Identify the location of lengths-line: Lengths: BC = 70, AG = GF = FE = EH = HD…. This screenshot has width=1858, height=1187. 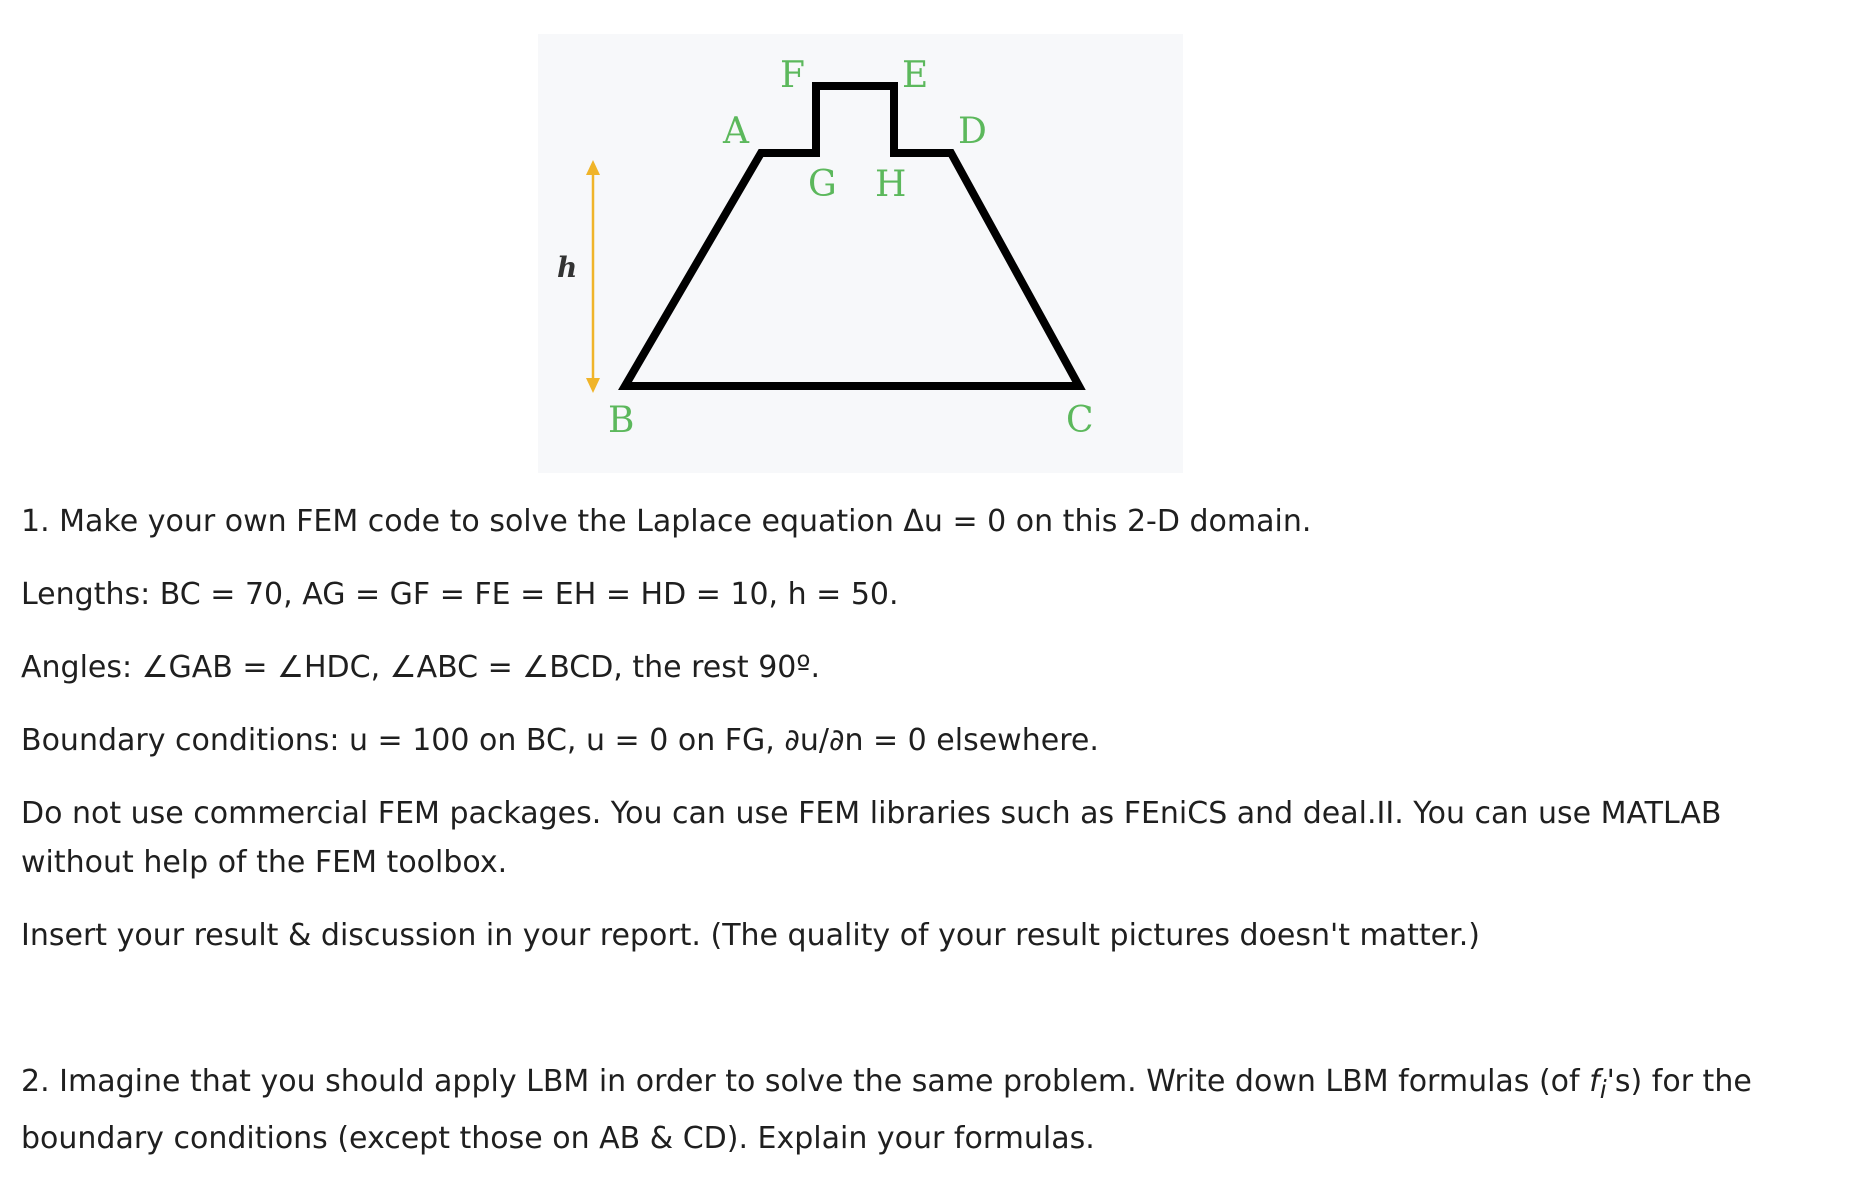
(460, 594).